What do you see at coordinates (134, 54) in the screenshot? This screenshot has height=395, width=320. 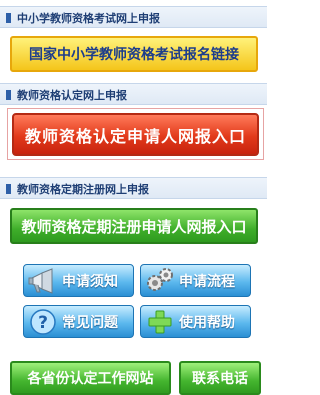 I see `exam-registration-link-button: 国家中小学教师资格考试报名链接` at bounding box center [134, 54].